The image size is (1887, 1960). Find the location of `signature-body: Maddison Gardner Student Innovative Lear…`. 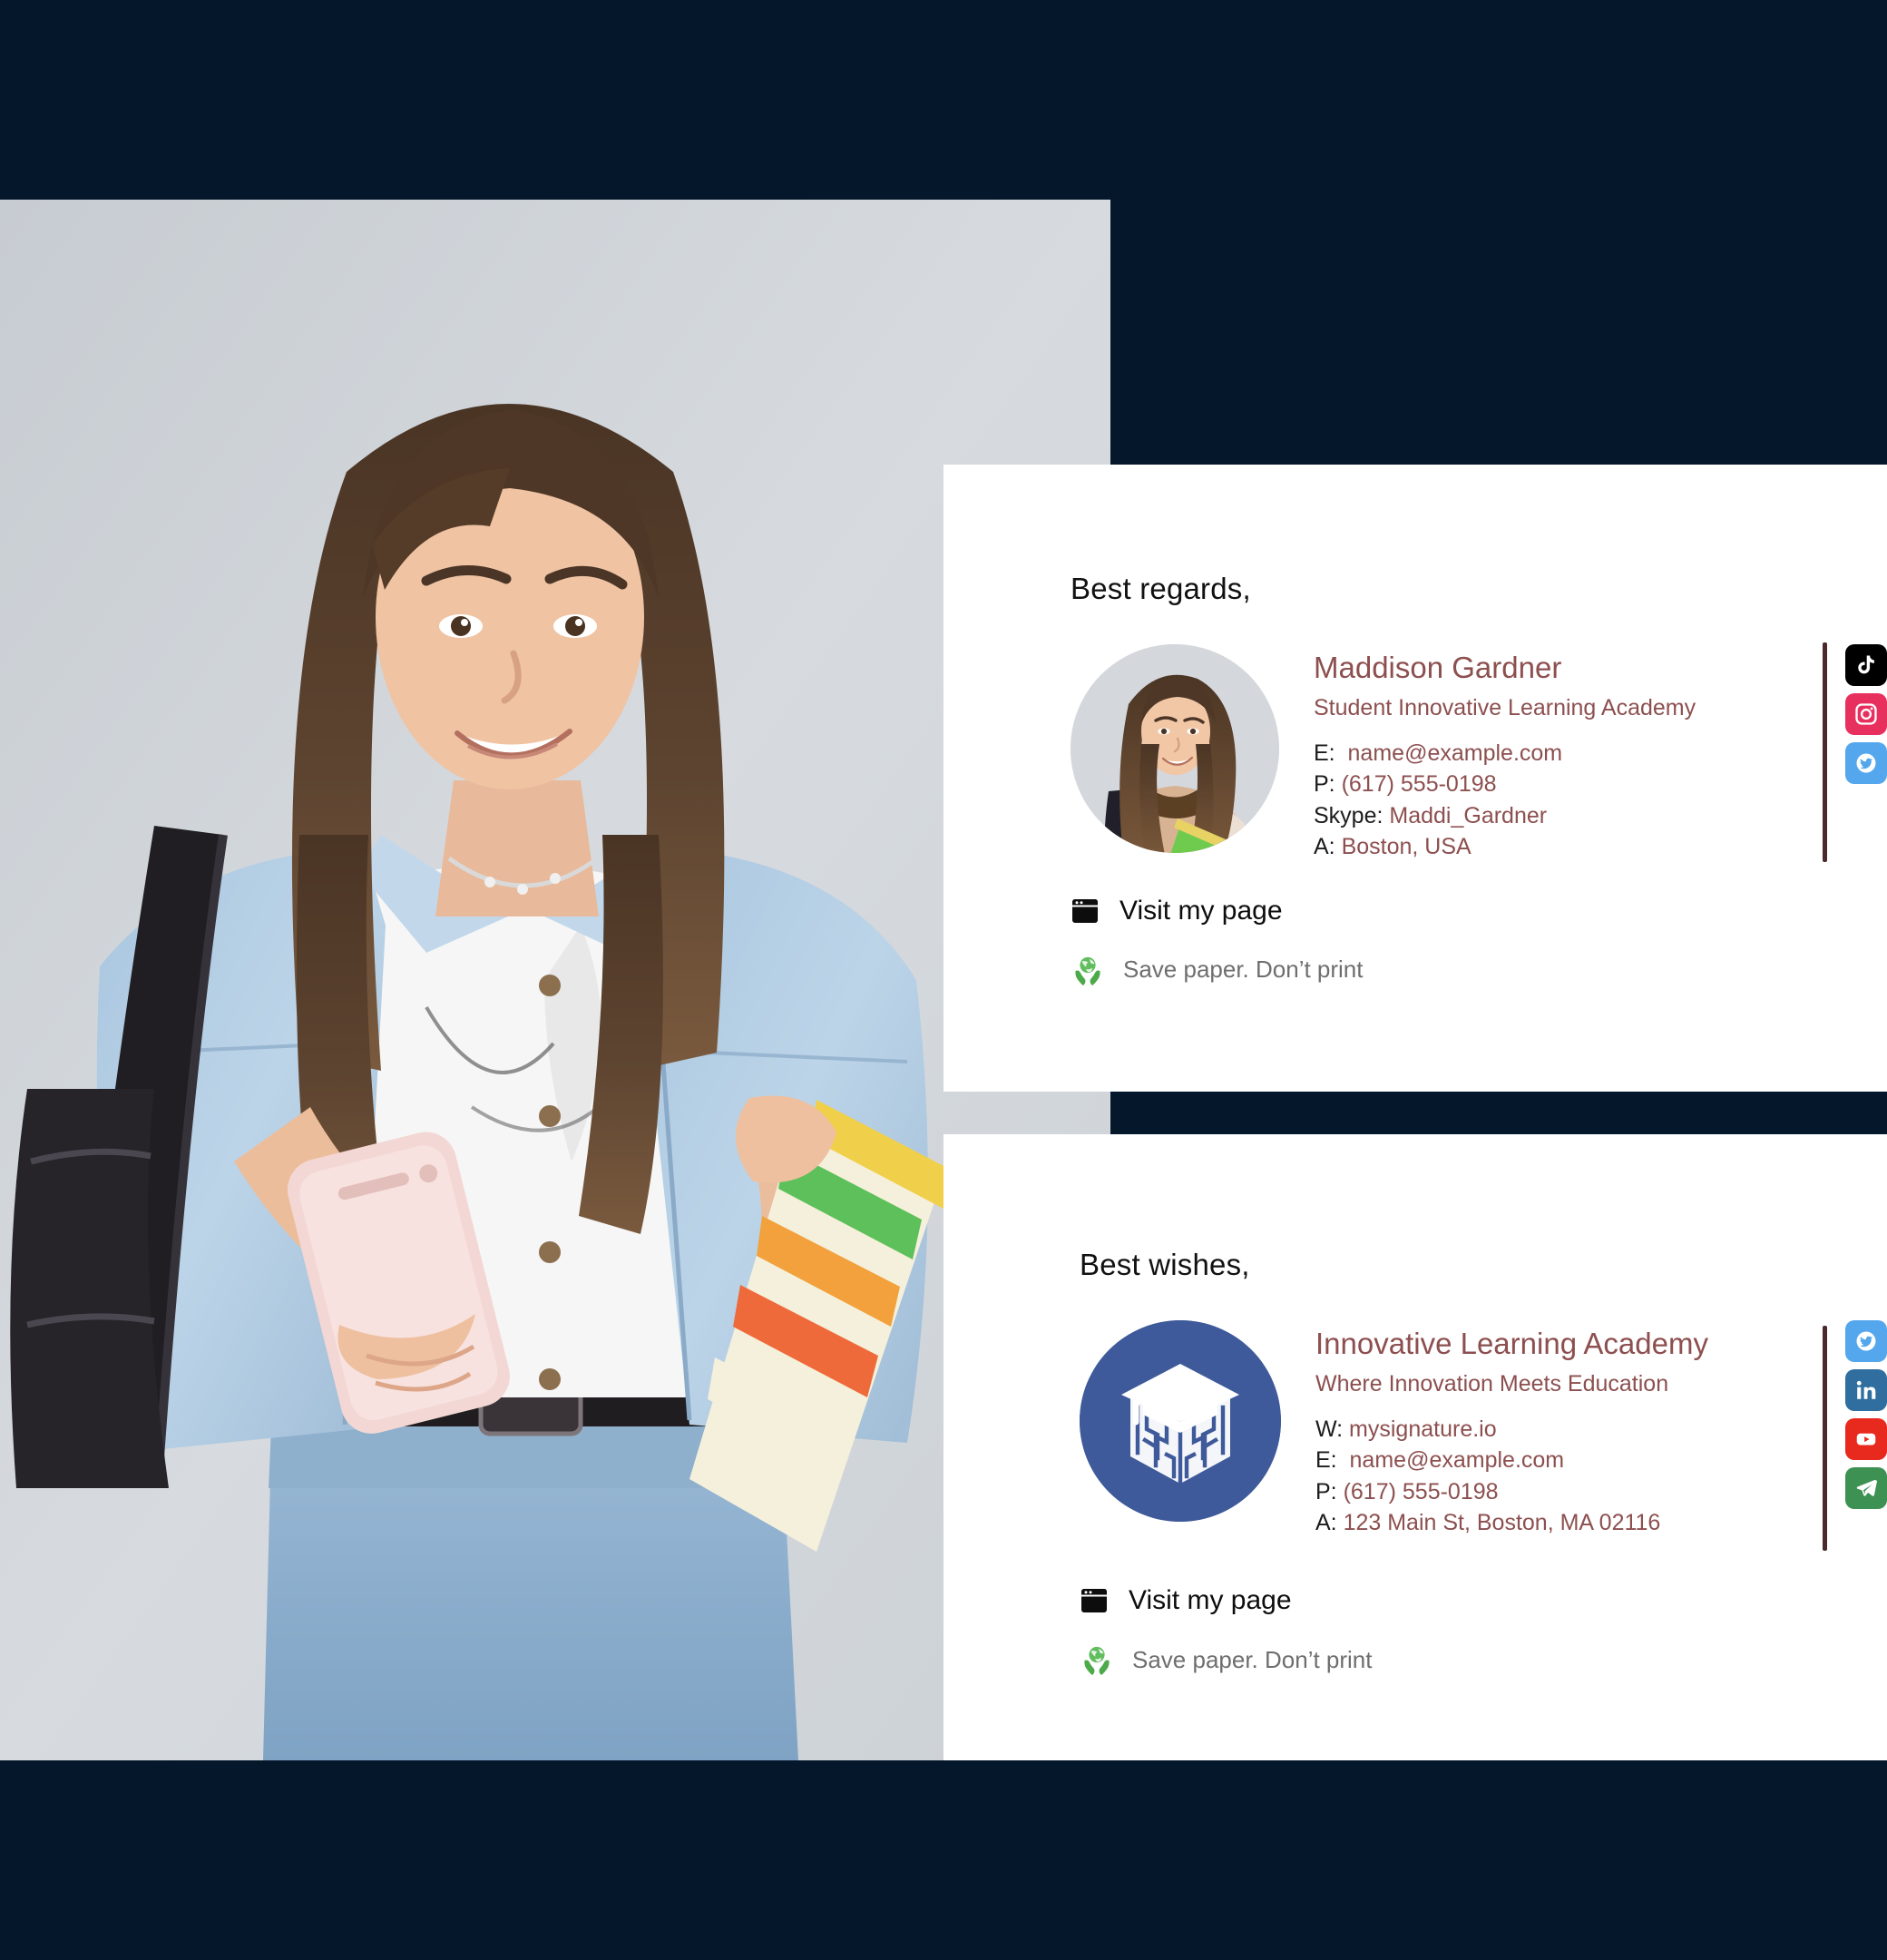

signature-body: Maddison Gardner Student Innovative Lear… is located at coordinates (1479, 752).